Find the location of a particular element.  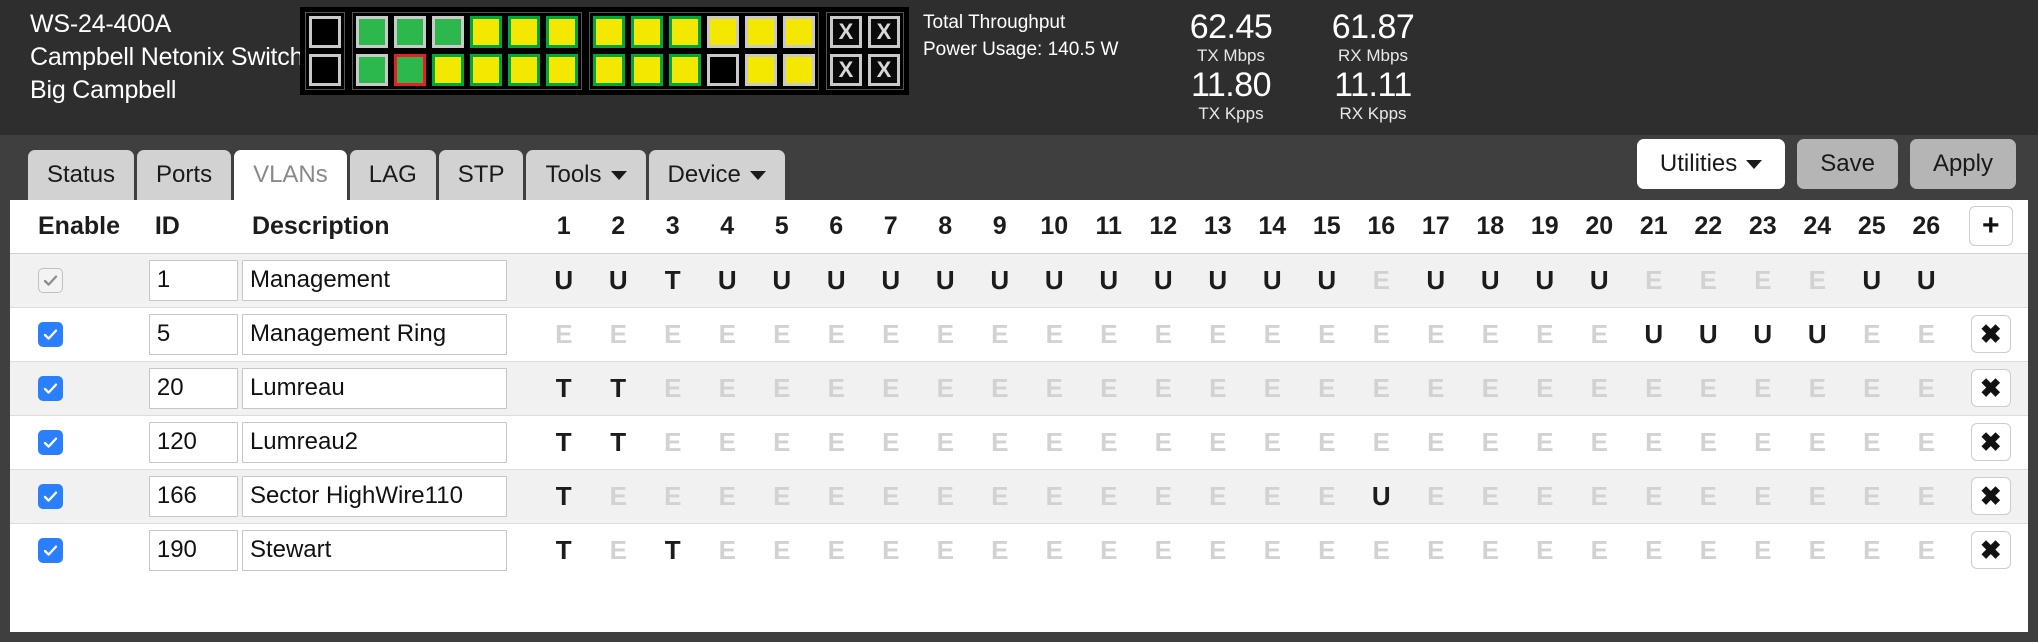

vlan-port-state-1: E is located at coordinates (563, 333).